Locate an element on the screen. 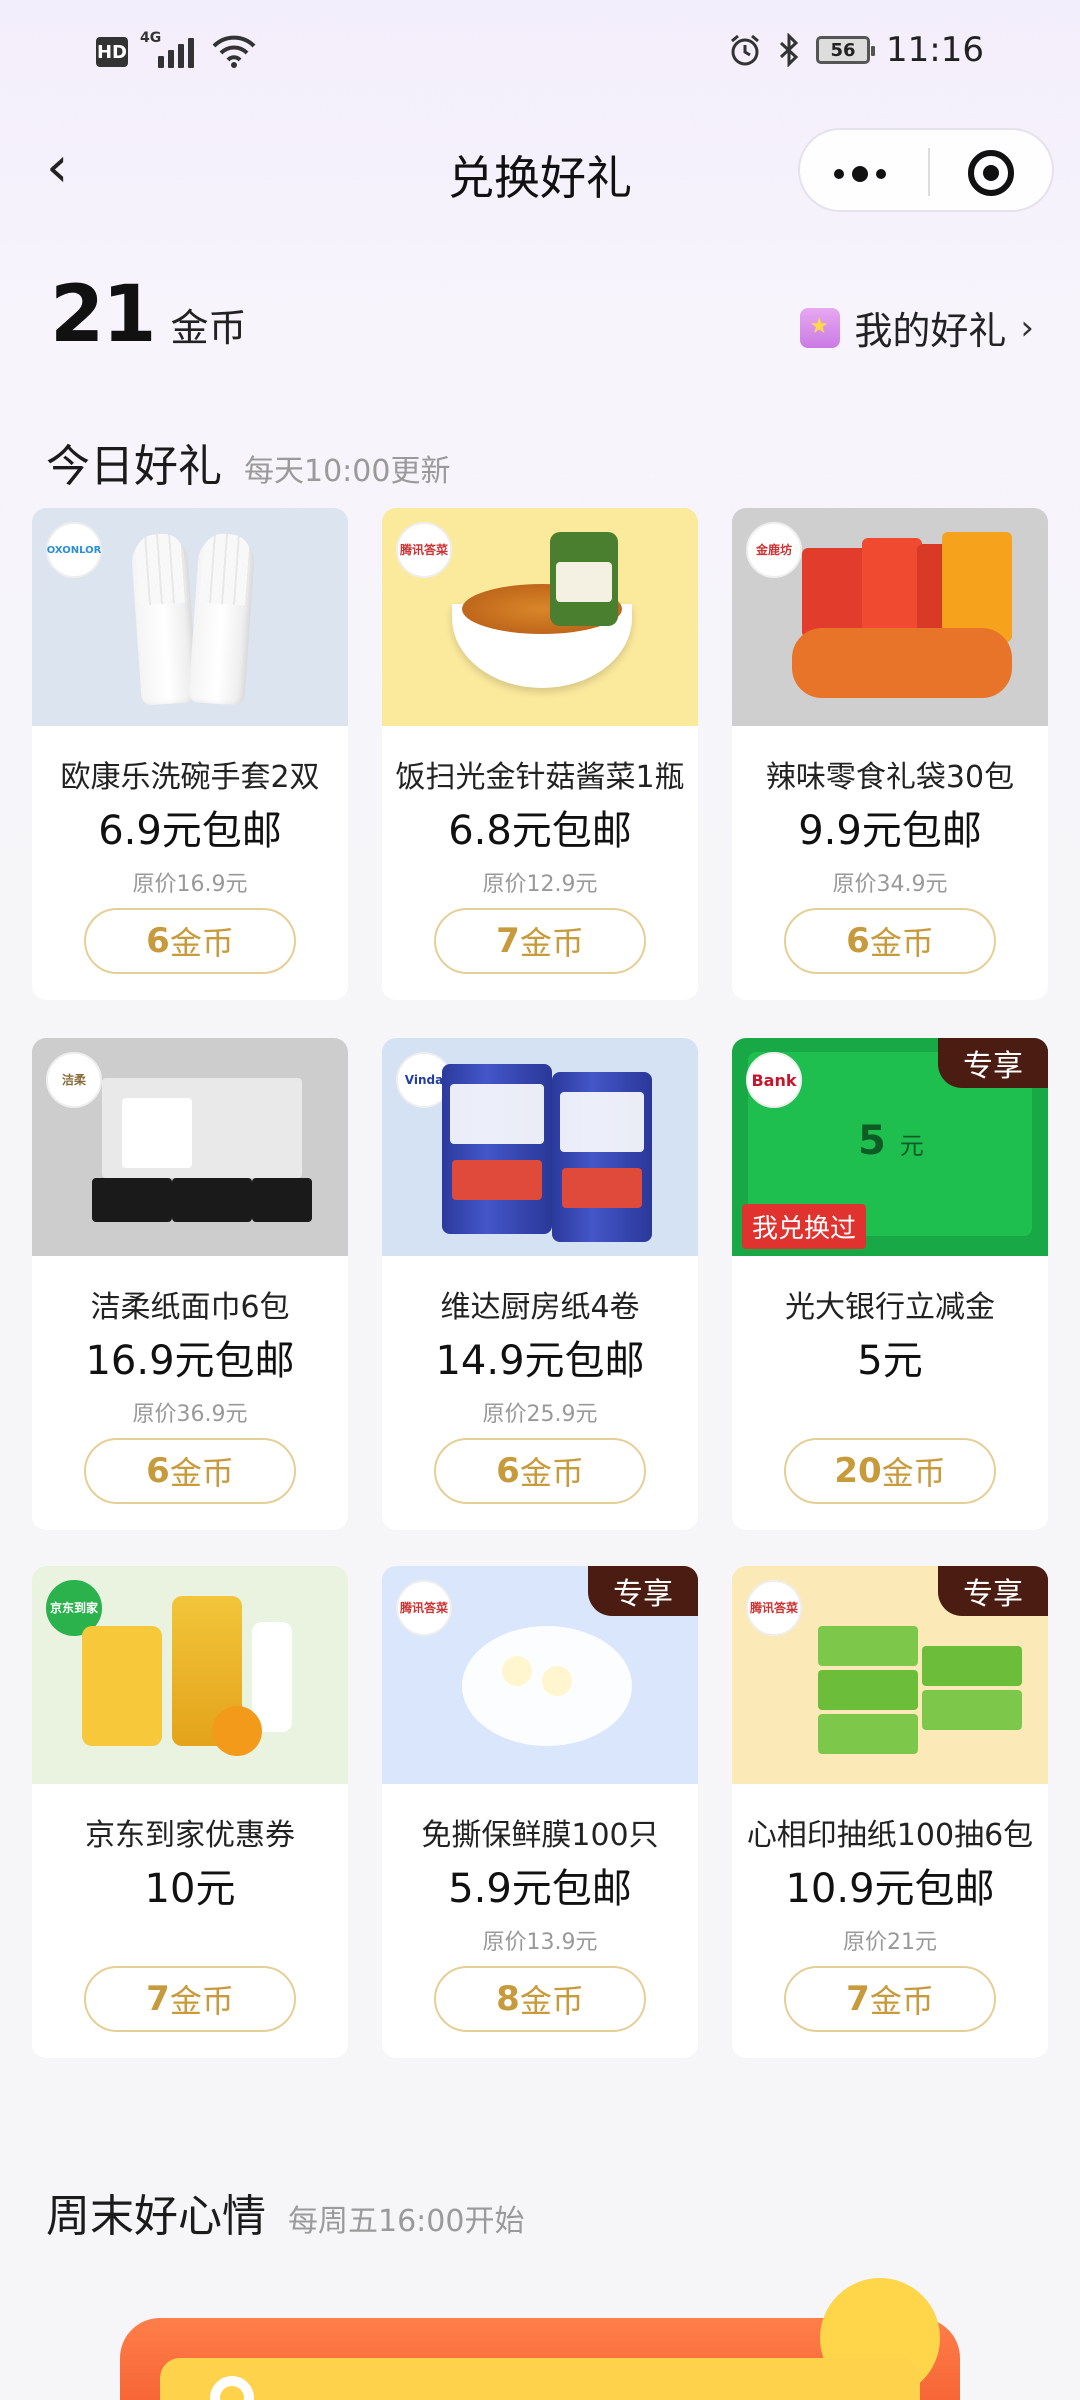 This screenshot has height=2400, width=1080. product-name: 饭扫光金针菇酱菜1瓶 is located at coordinates (540, 777).